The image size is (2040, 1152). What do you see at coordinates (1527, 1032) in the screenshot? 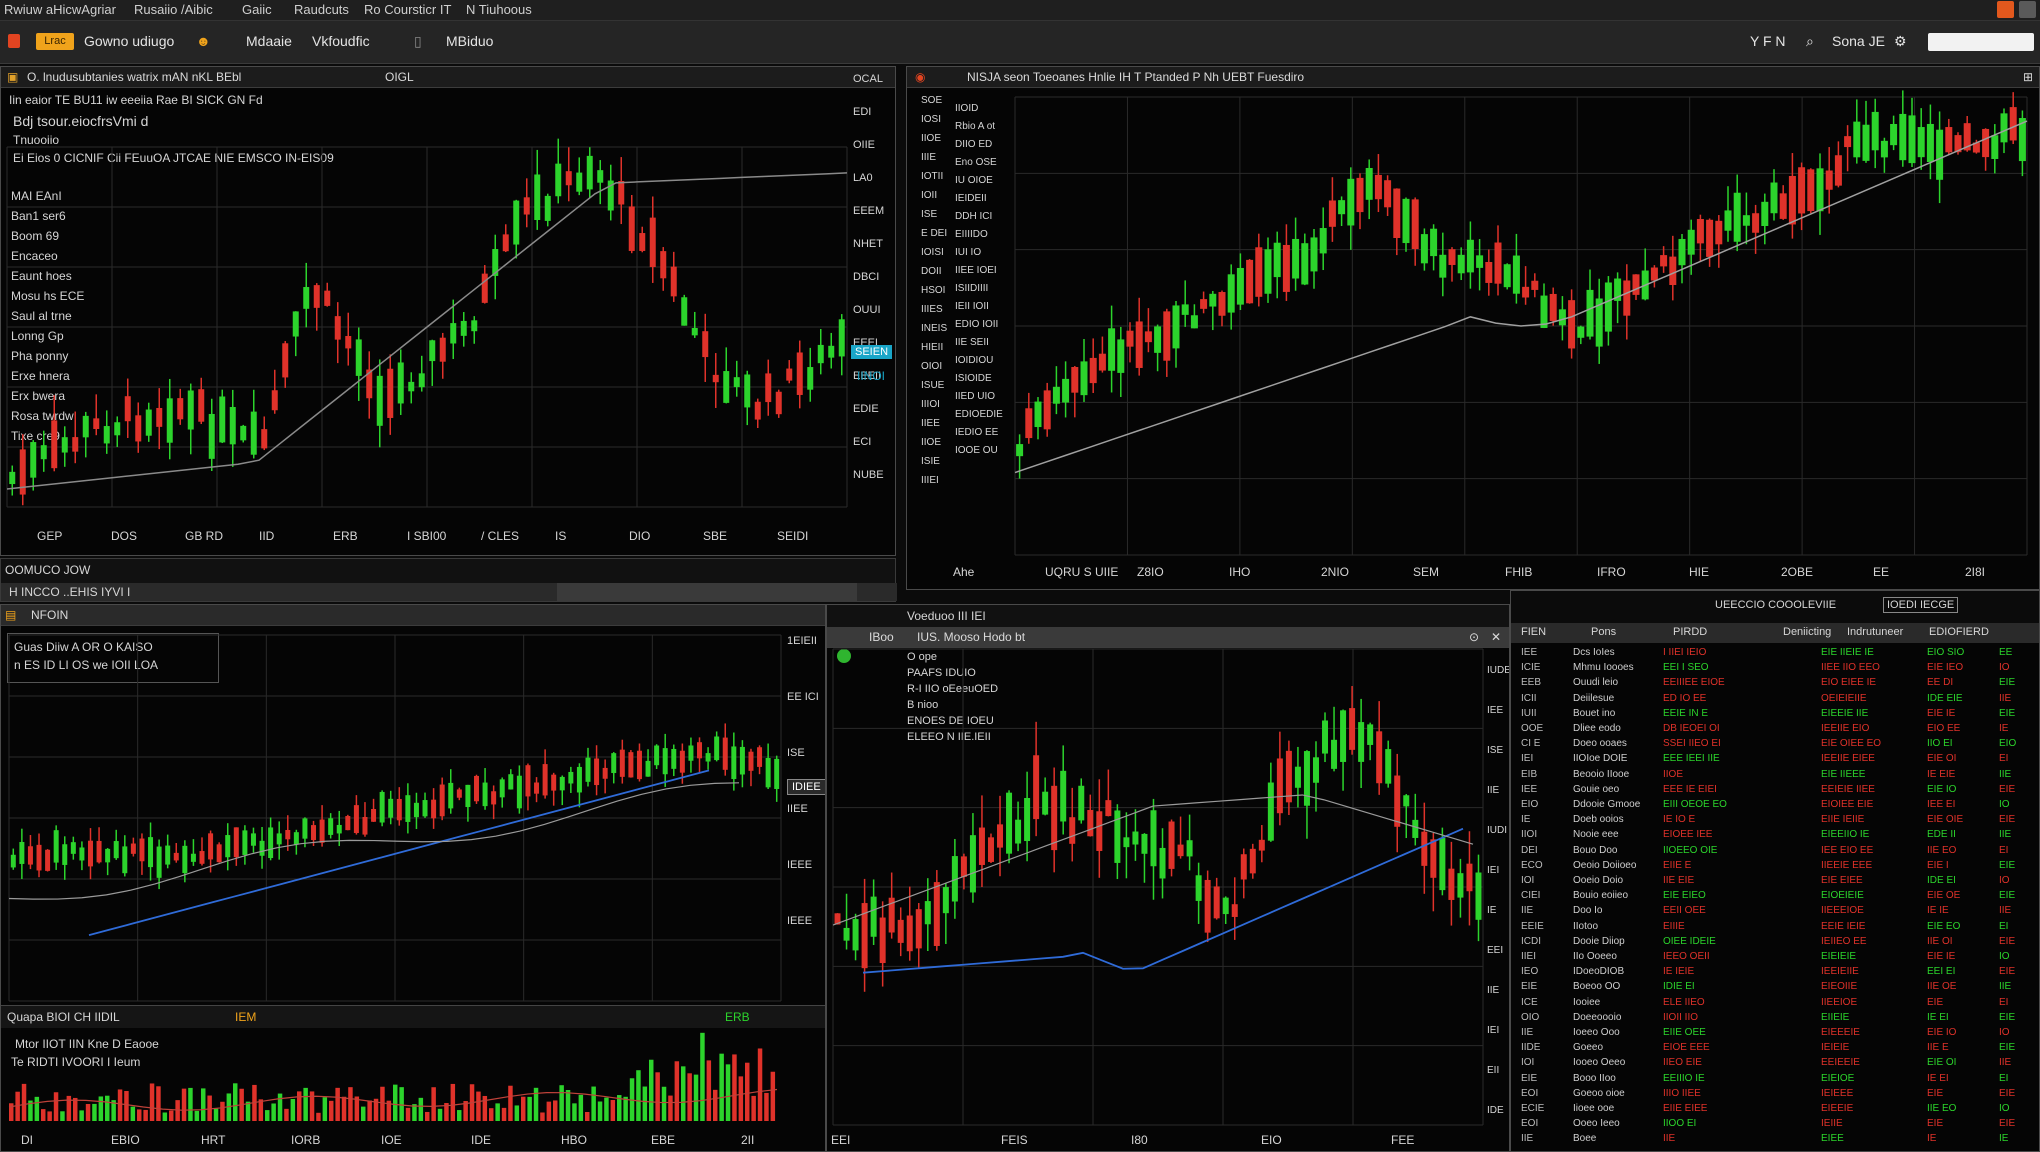
I see `table-cell: IIE` at bounding box center [1527, 1032].